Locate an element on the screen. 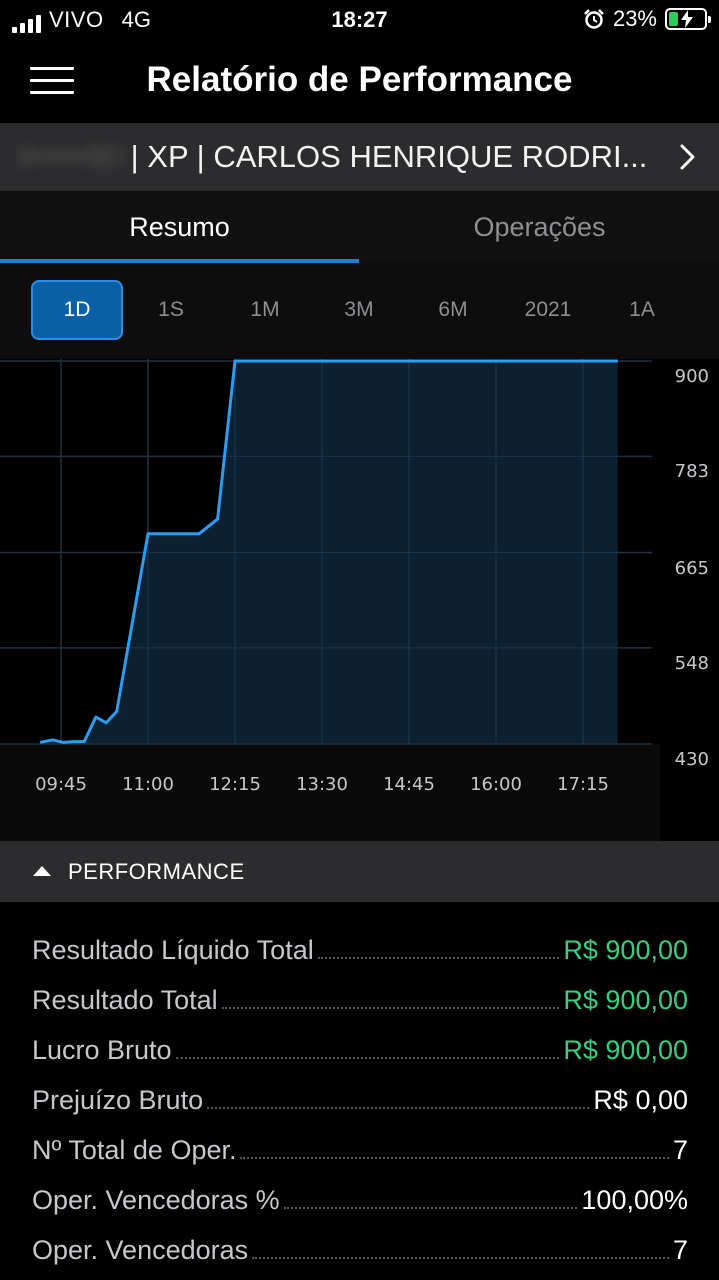  y-tick-label: 548 is located at coordinates (691, 663).